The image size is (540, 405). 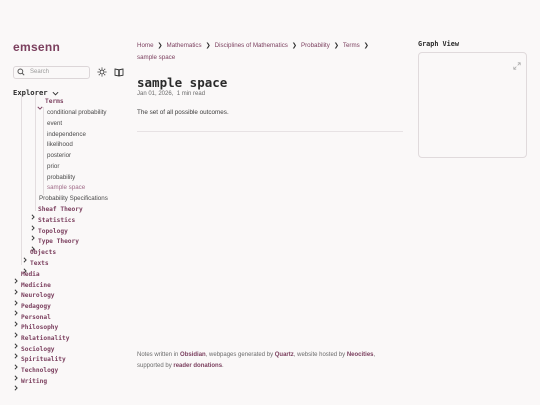 I want to click on tree-item: prior, so click(x=53, y=166).